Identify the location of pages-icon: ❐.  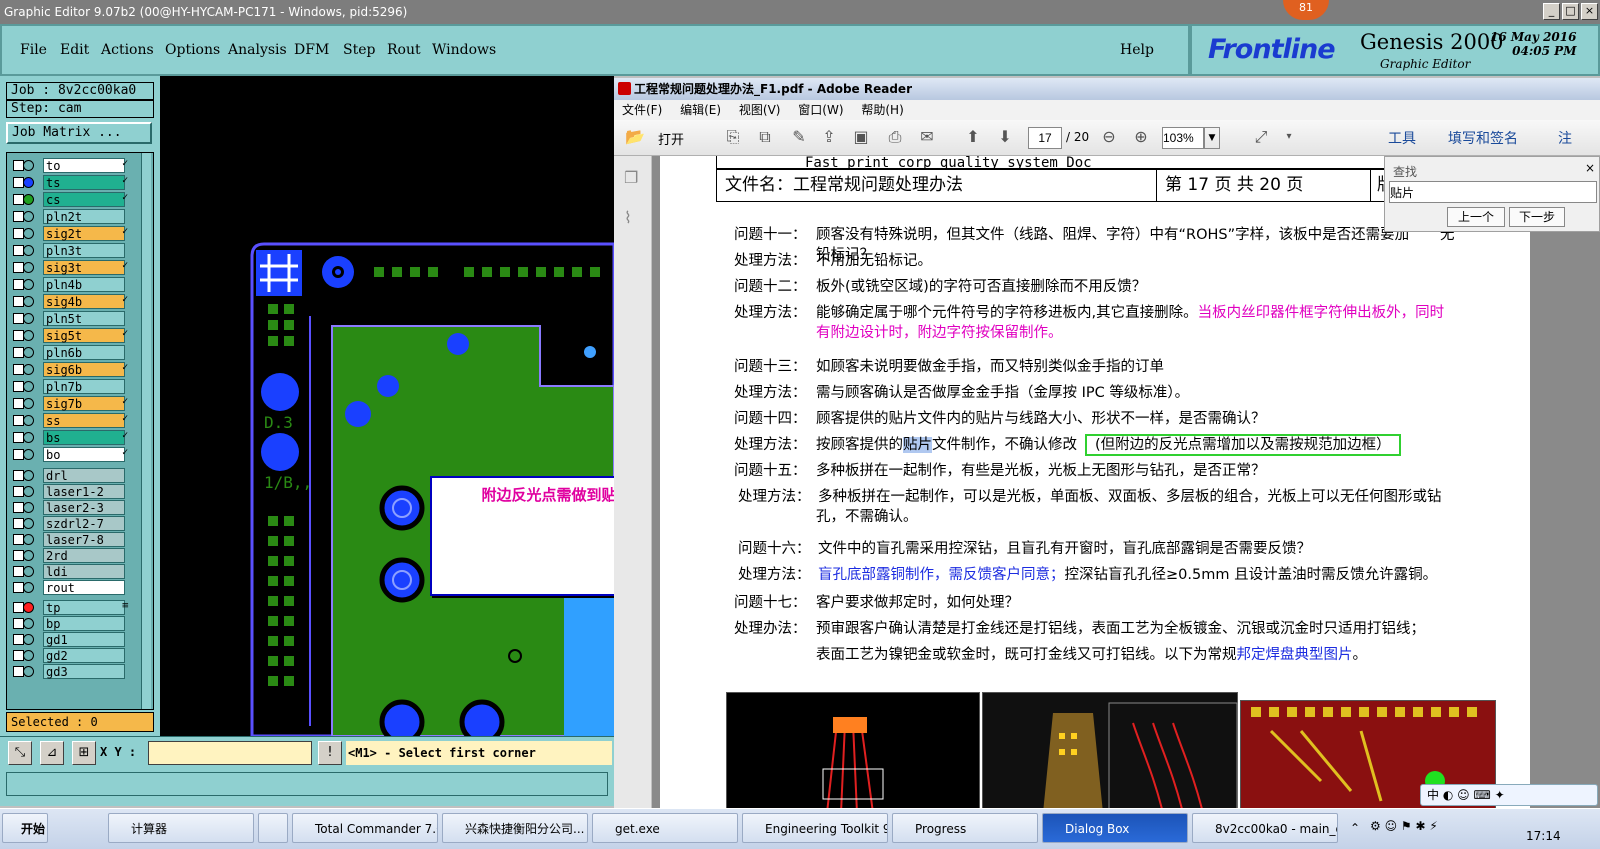
(631, 177).